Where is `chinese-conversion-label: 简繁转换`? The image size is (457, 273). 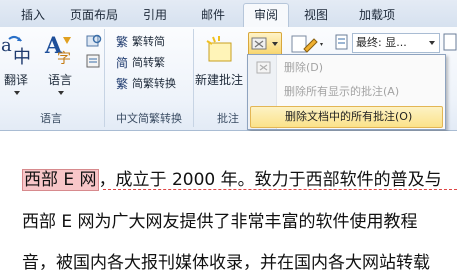 chinese-conversion-label: 简繁转换 is located at coordinates (154, 83).